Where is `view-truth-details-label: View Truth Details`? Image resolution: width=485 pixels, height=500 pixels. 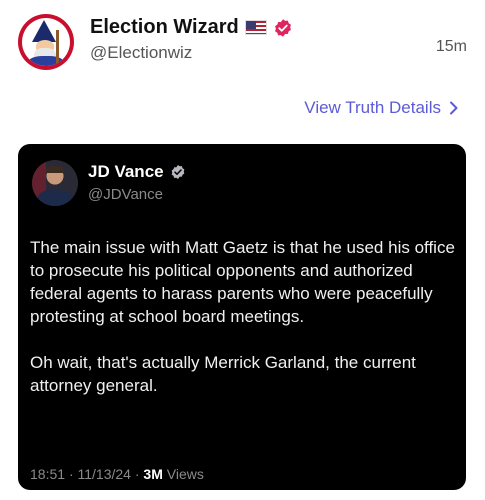 view-truth-details-label: View Truth Details is located at coordinates (372, 107).